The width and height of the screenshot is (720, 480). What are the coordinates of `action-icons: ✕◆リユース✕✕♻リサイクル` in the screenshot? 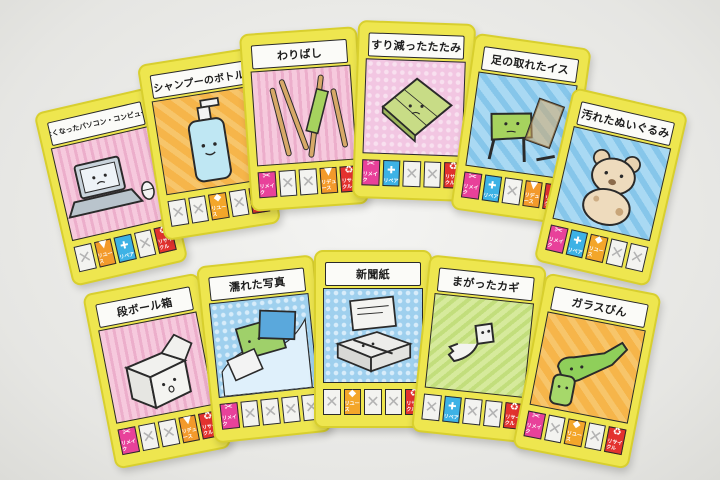 It's located at (373, 401).